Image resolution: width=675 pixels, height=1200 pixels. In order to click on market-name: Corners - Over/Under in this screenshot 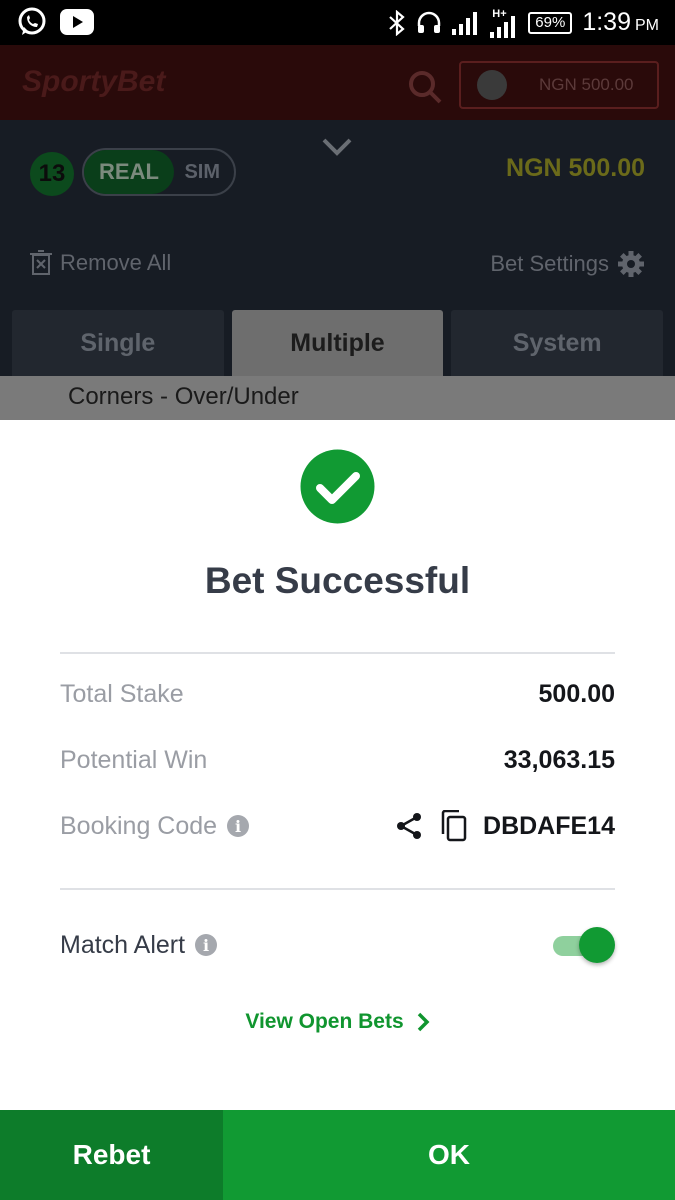, I will do `click(337, 398)`.